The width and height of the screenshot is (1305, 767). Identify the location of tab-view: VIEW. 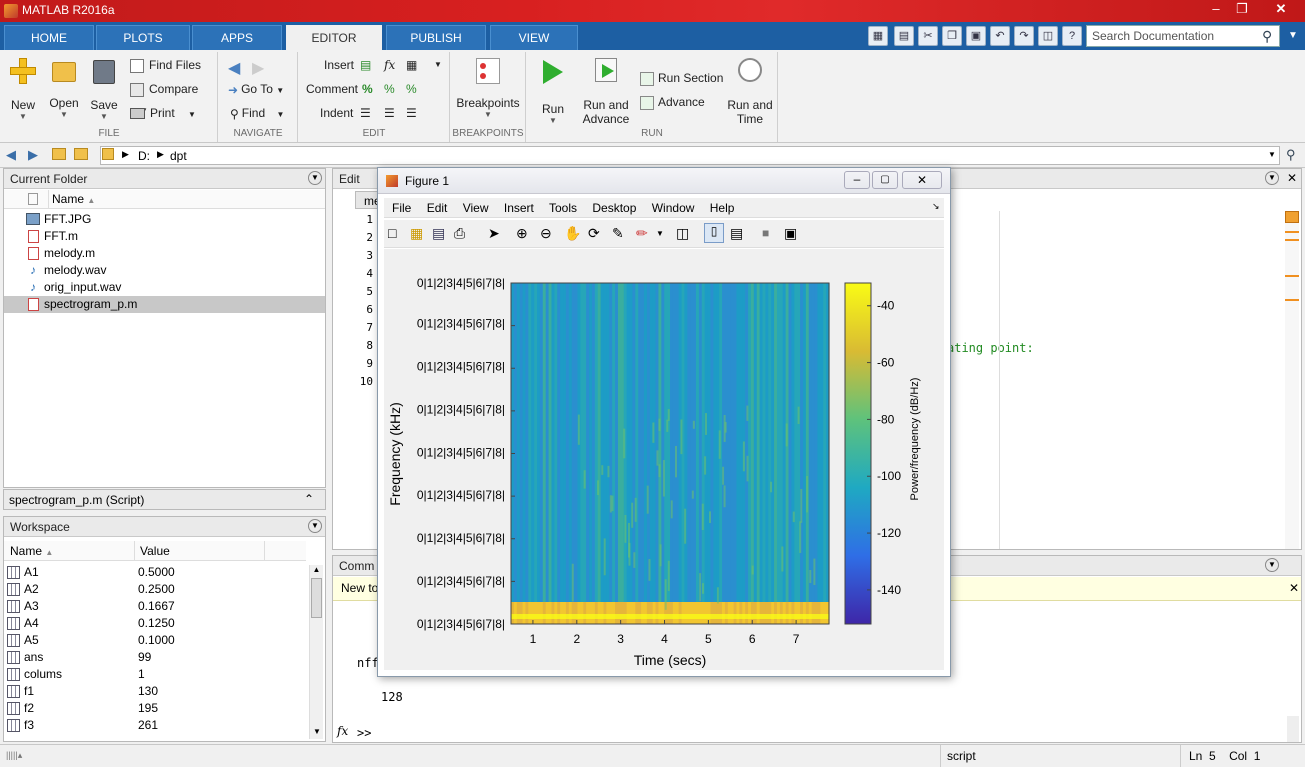
(534, 37).